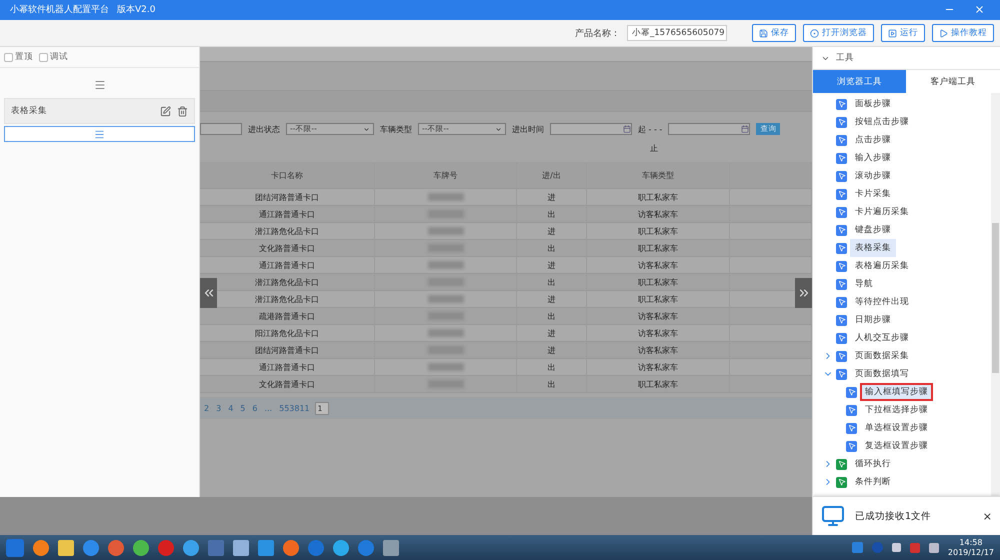 The height and width of the screenshot is (560, 1000). What do you see at coordinates (814, 33) in the screenshot?
I see `circle-icon` at bounding box center [814, 33].